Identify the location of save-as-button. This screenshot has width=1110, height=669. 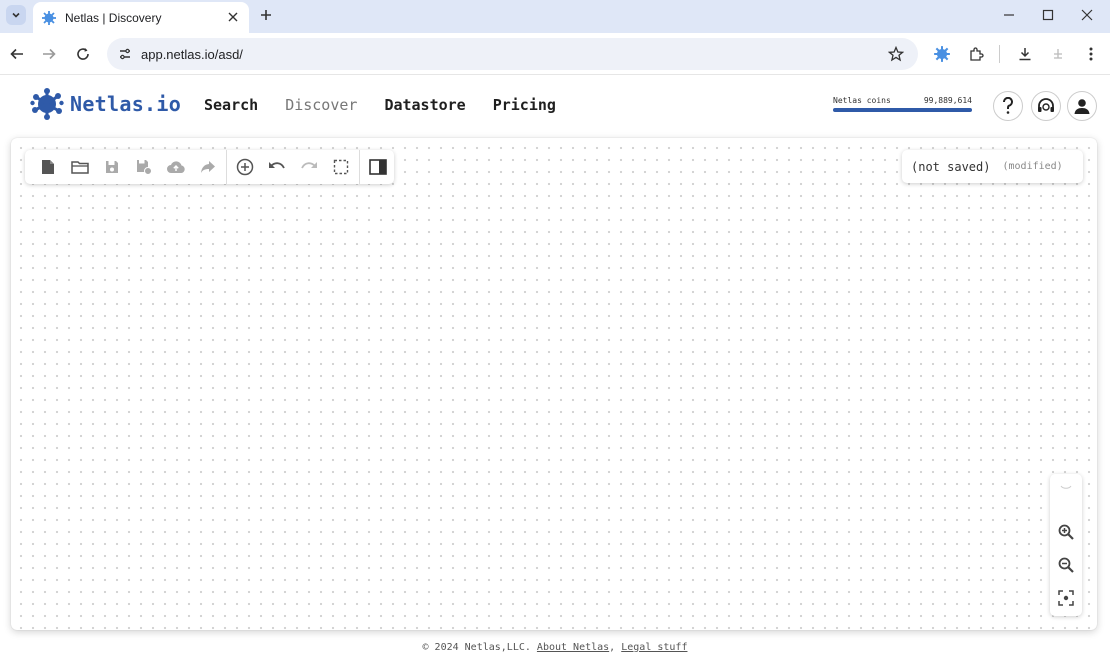
(144, 167).